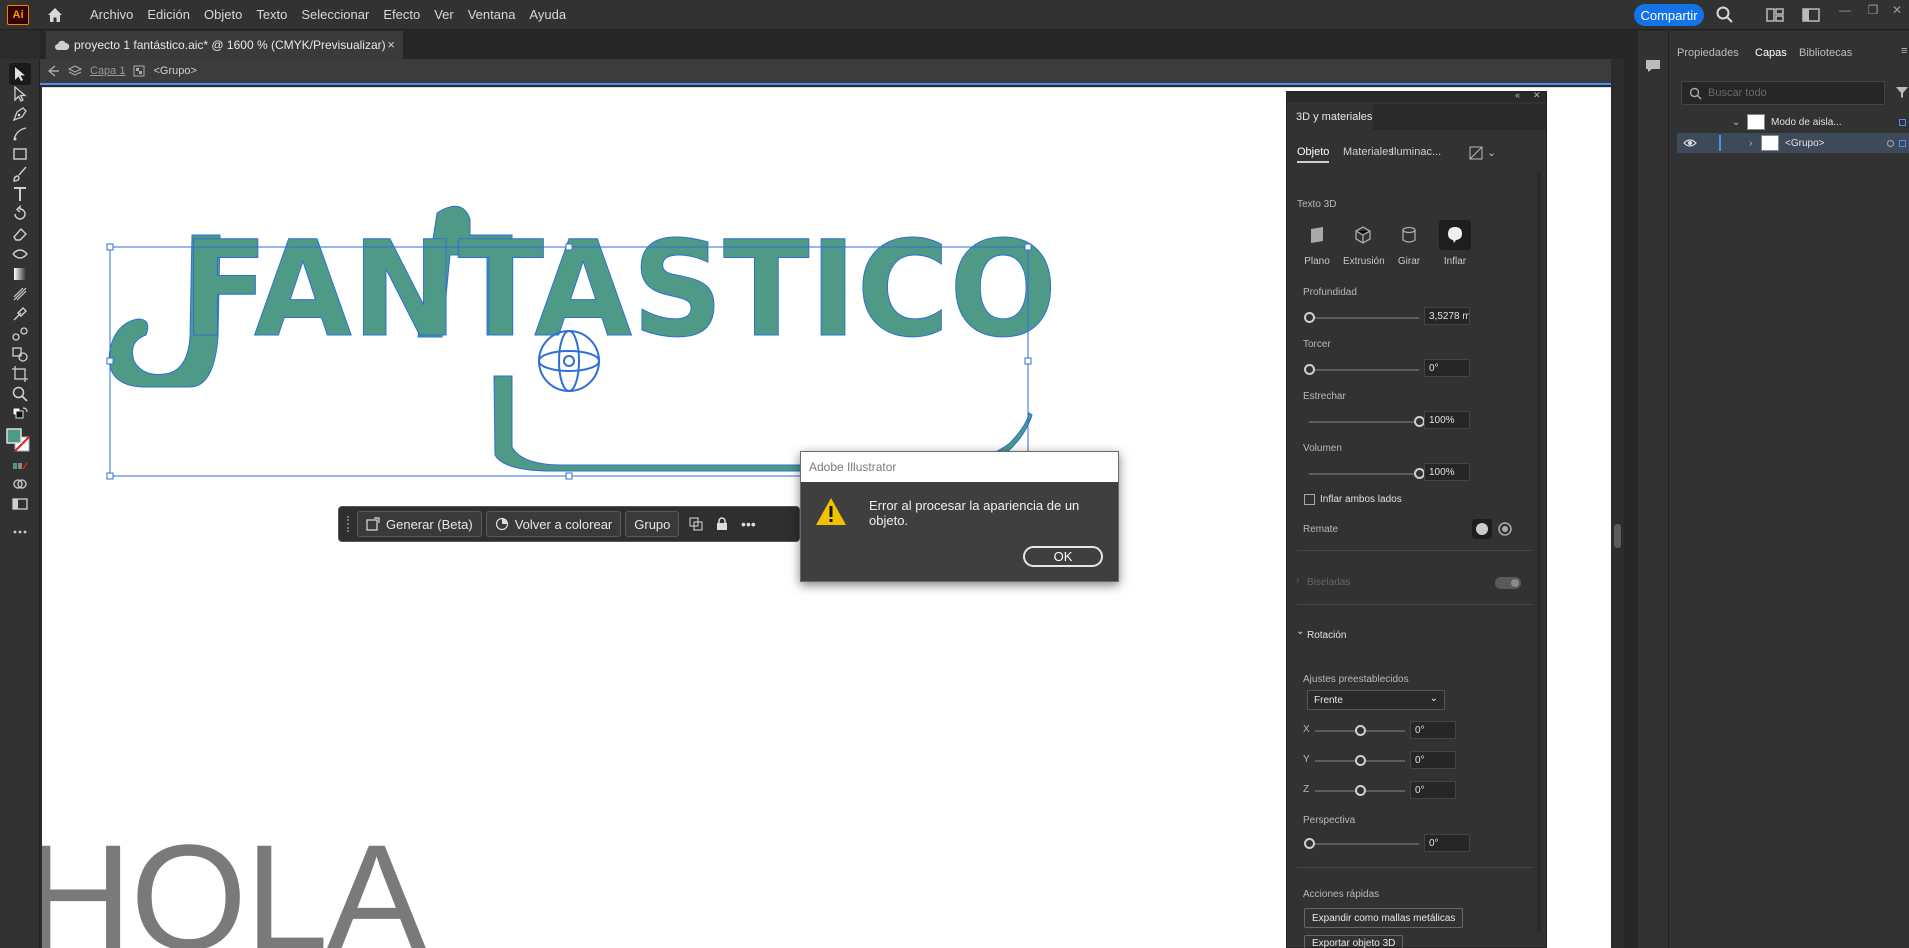 Image resolution: width=1909 pixels, height=948 pixels. Describe the element at coordinates (349, 524) in the screenshot. I see `drag-handle` at that location.